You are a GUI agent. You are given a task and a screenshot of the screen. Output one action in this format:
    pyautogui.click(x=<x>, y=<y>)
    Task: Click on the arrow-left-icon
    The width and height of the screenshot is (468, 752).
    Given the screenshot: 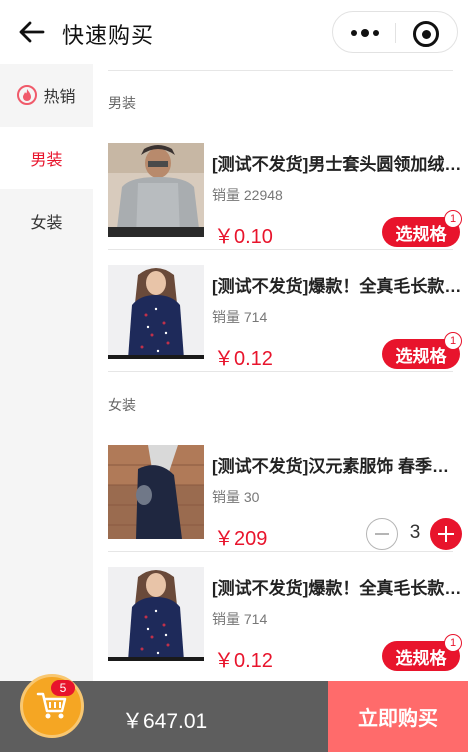 What is the action you would take?
    pyautogui.click(x=32, y=32)
    